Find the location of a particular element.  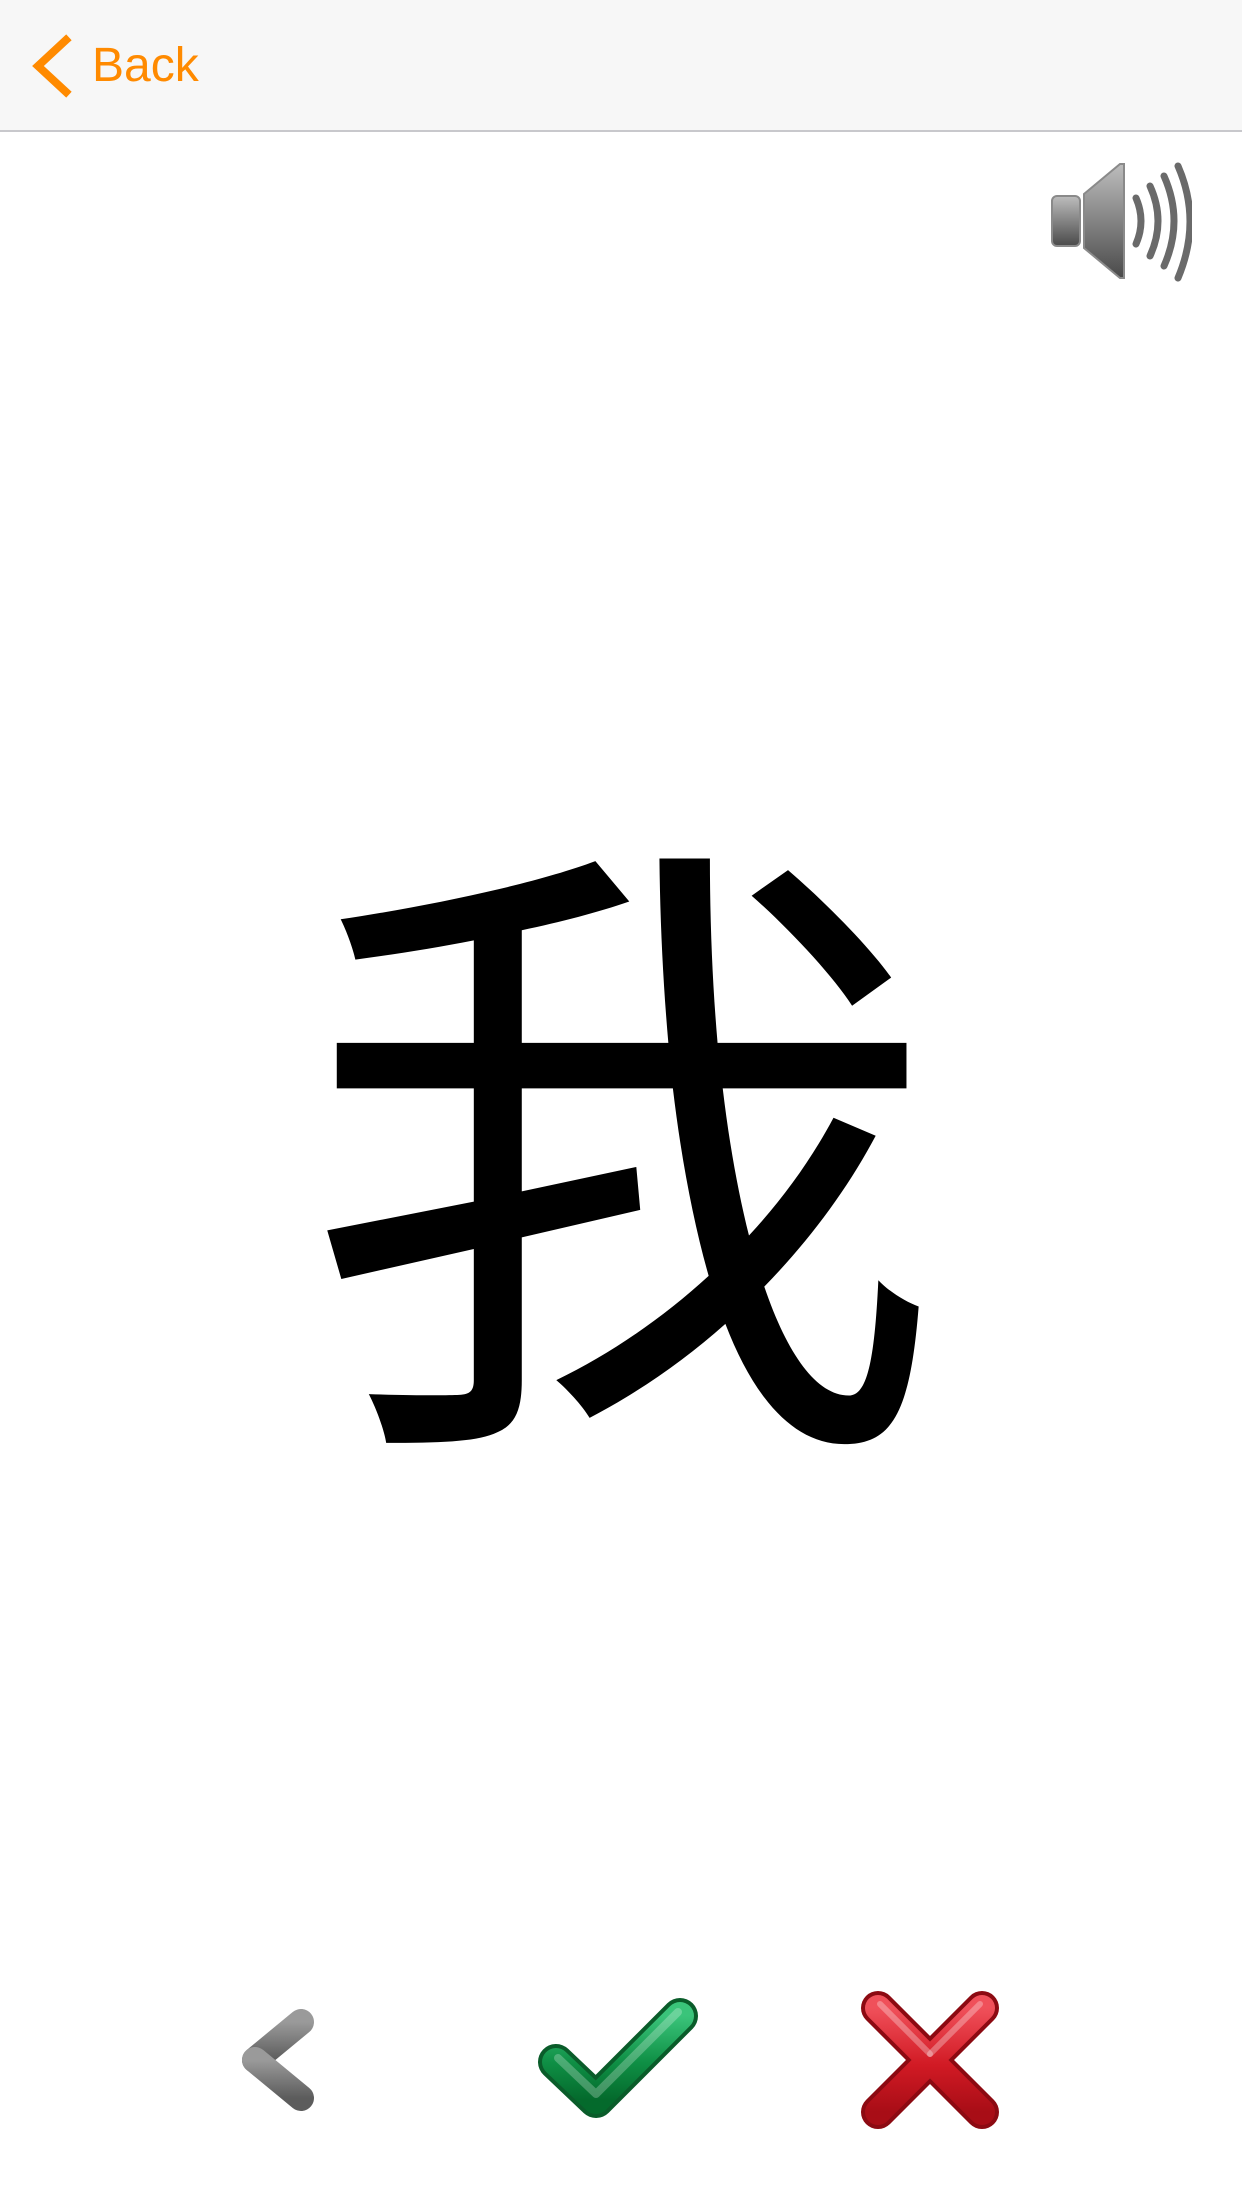

play-audio-button is located at coordinates (1120, 221).